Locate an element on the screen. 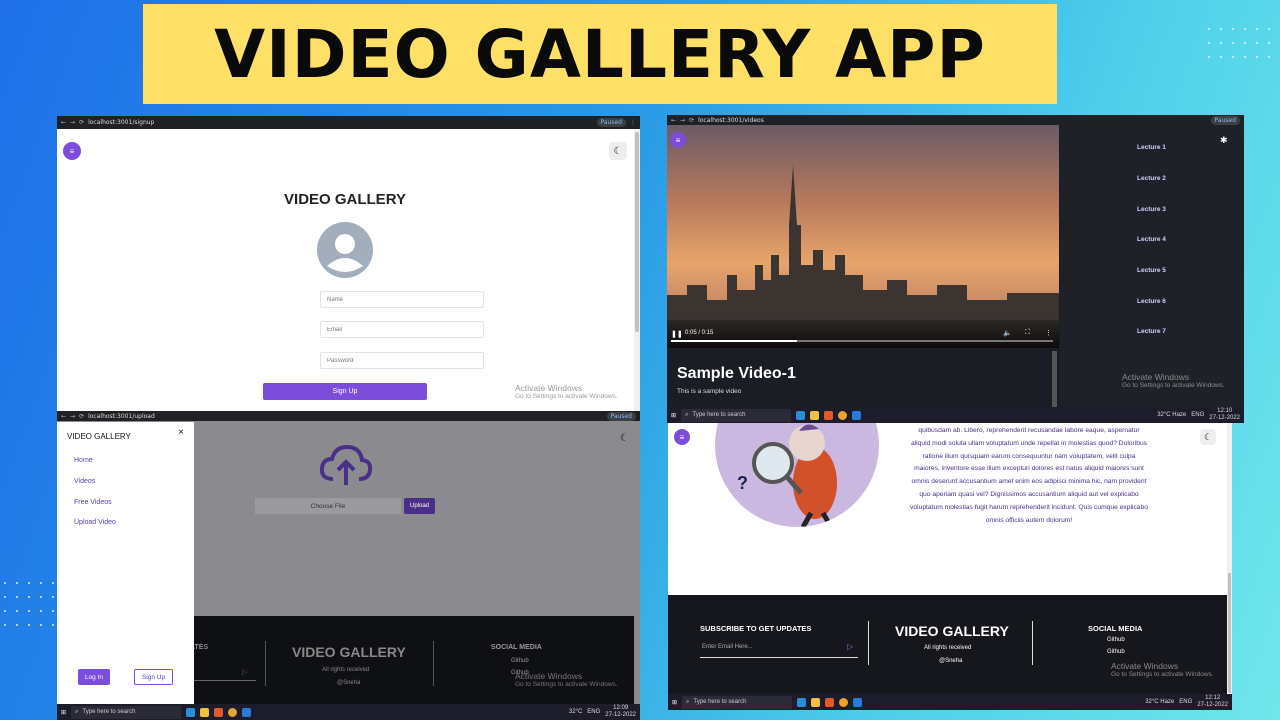 This screenshot has height=720, width=1280. description-scrollbar is located at coordinates (1054, 379).